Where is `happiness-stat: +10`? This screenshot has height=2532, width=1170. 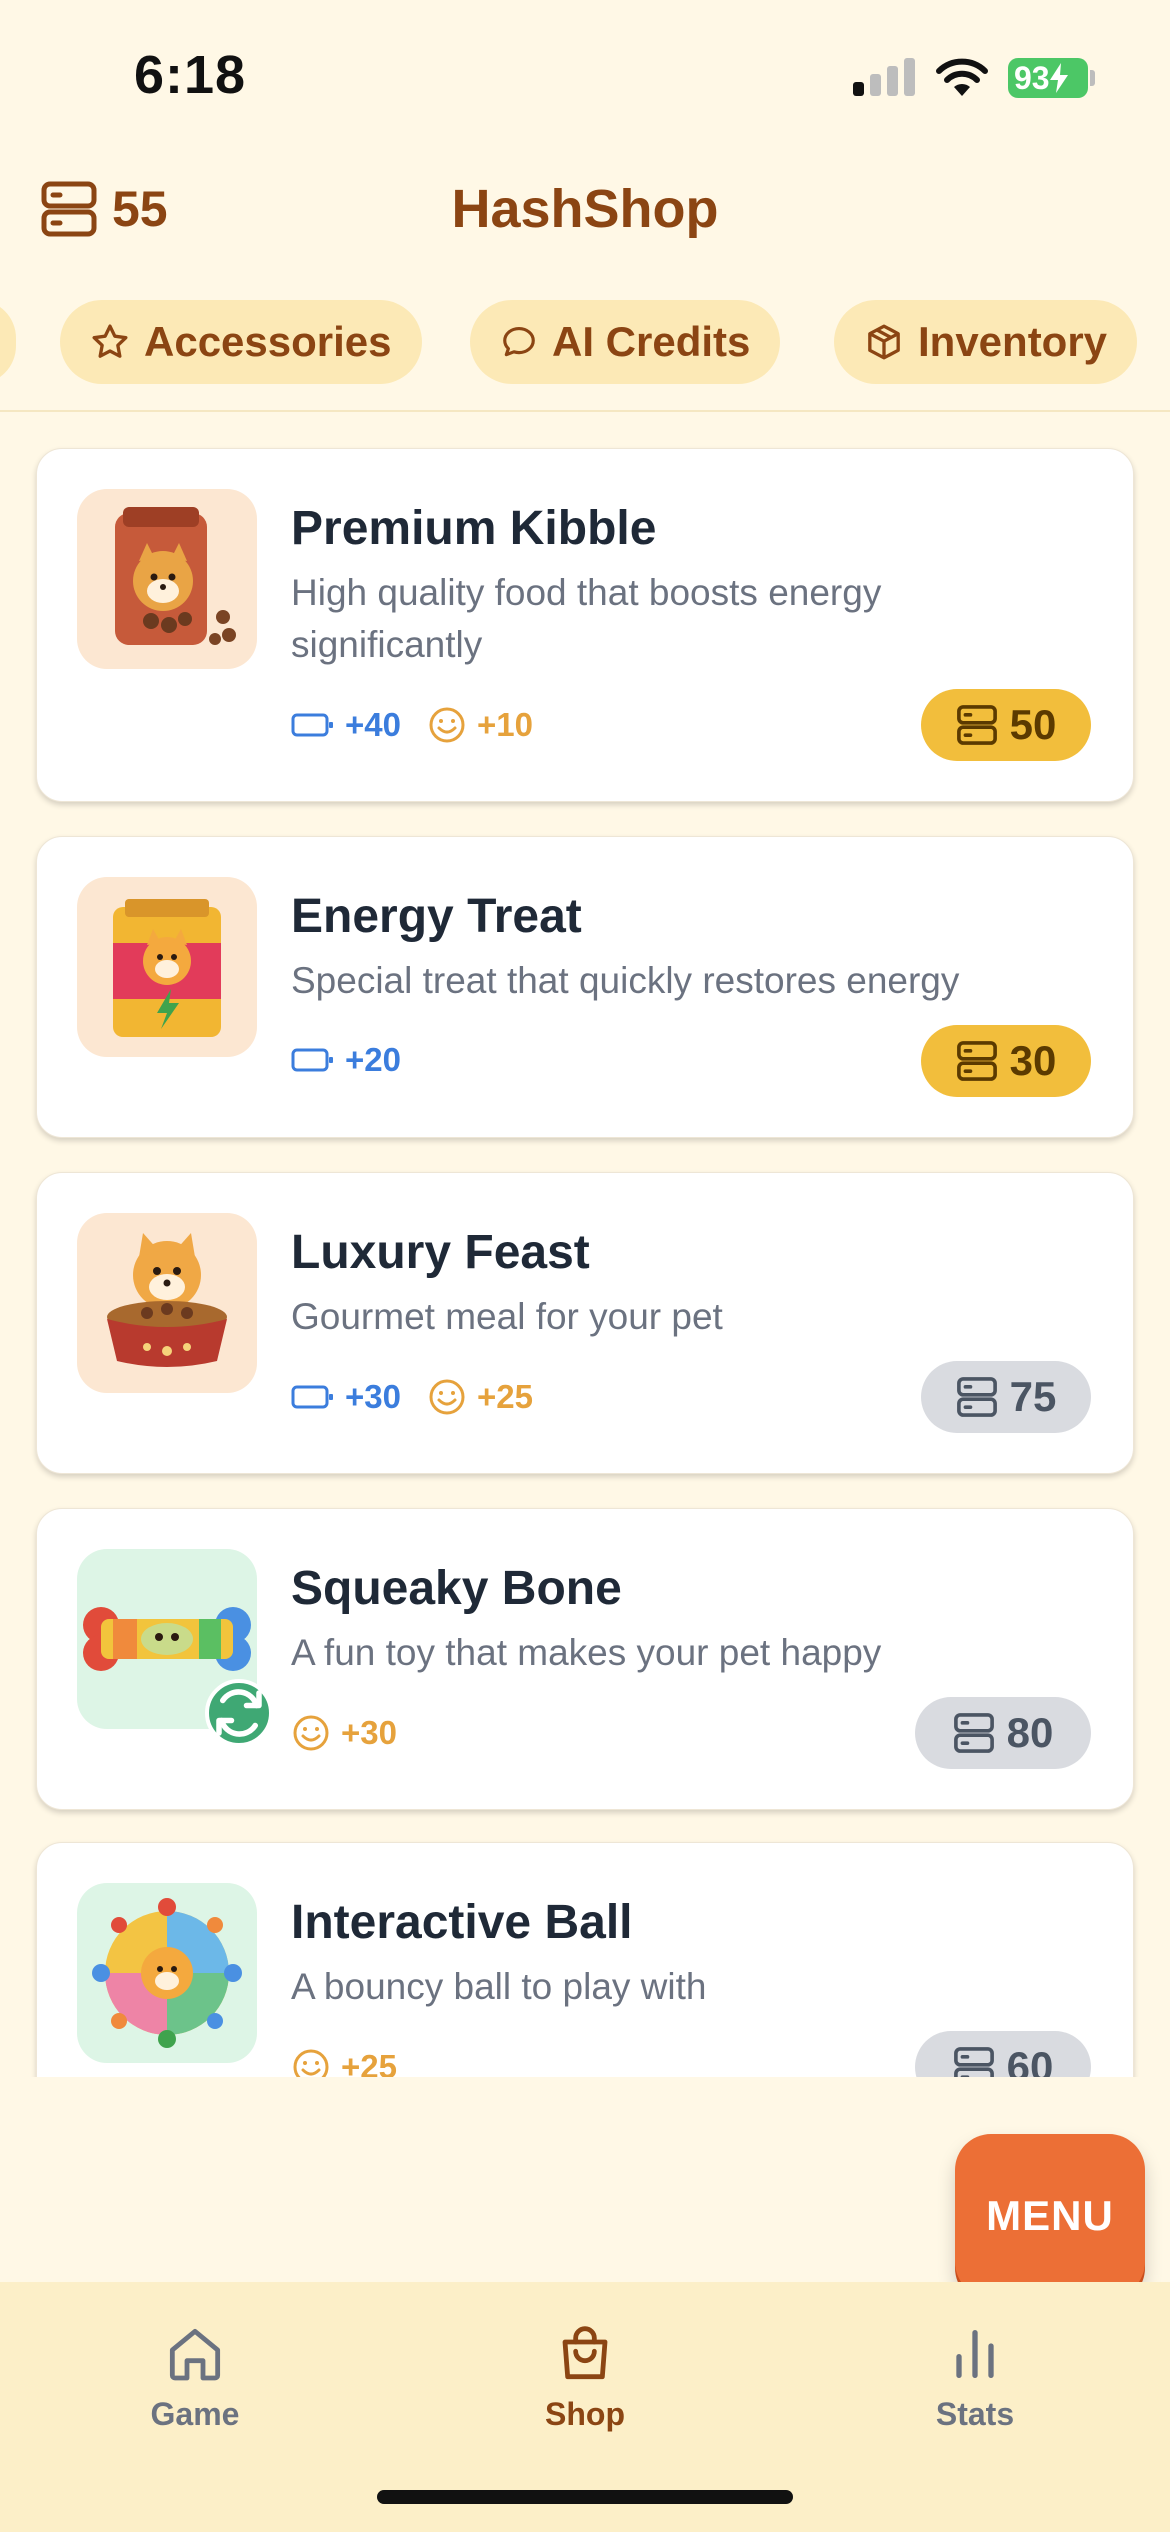 happiness-stat: +10 is located at coordinates (480, 725).